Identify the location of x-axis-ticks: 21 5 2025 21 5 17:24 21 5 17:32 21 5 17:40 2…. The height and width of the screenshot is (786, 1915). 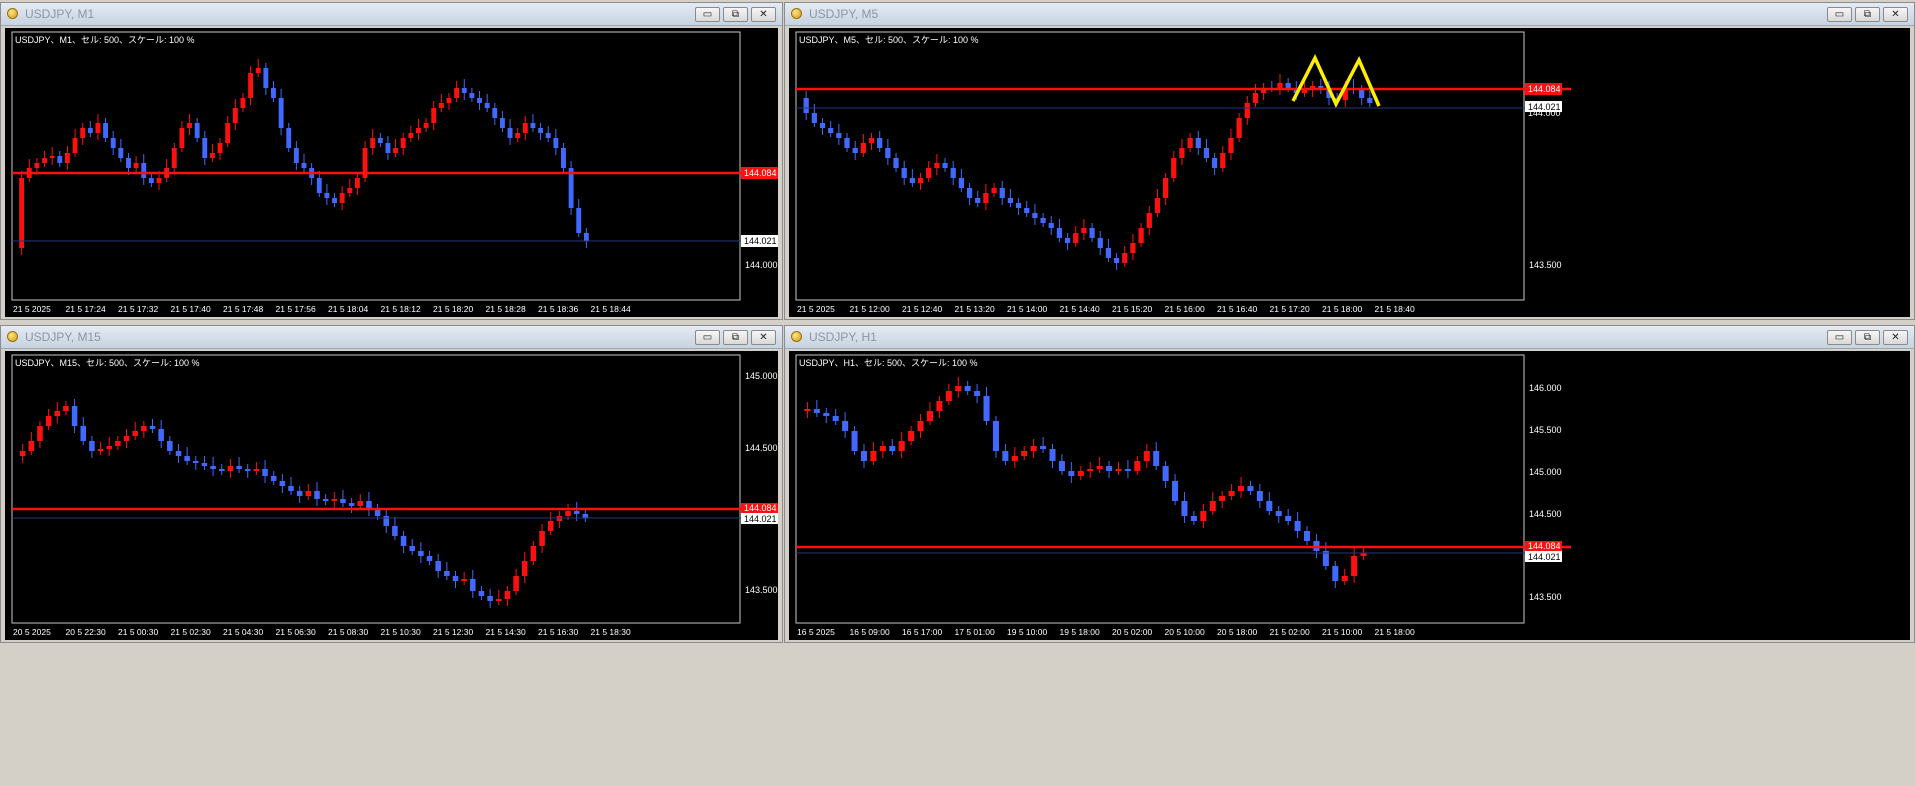
(322, 309).